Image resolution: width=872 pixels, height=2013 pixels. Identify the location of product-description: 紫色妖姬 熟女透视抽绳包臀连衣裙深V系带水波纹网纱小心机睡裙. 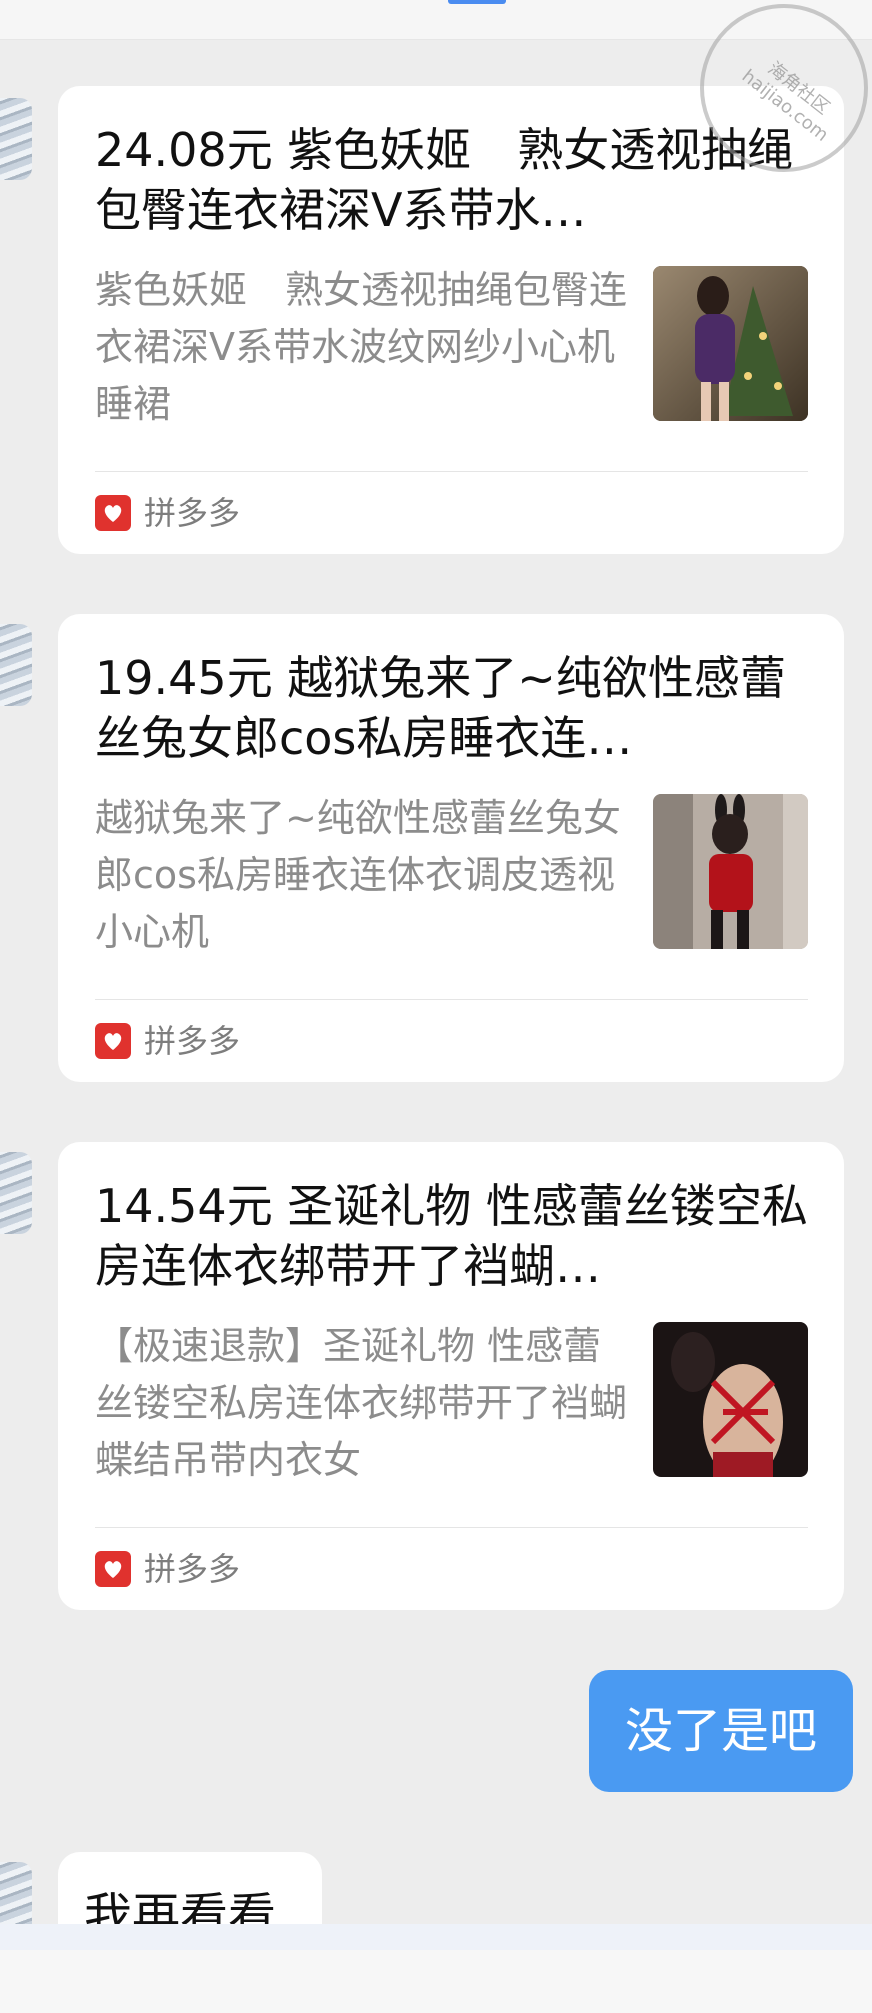
(361, 347).